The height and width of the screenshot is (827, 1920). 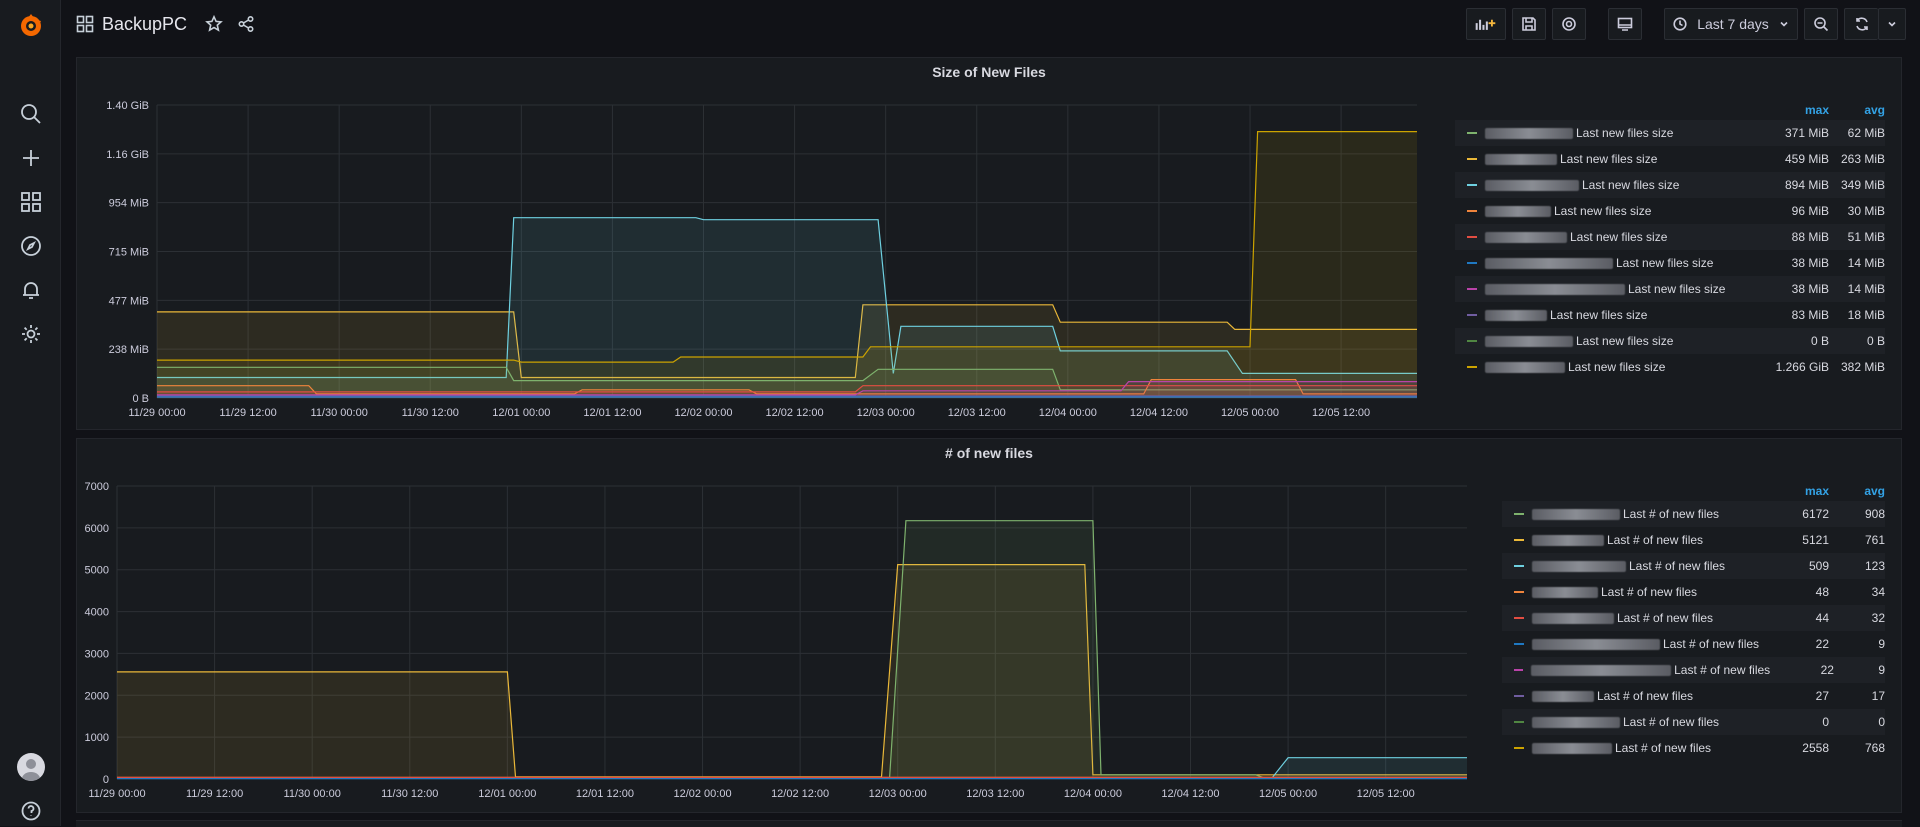 What do you see at coordinates (521, 413) in the screenshot?
I see `x-tick-label: 12/01 00:00` at bounding box center [521, 413].